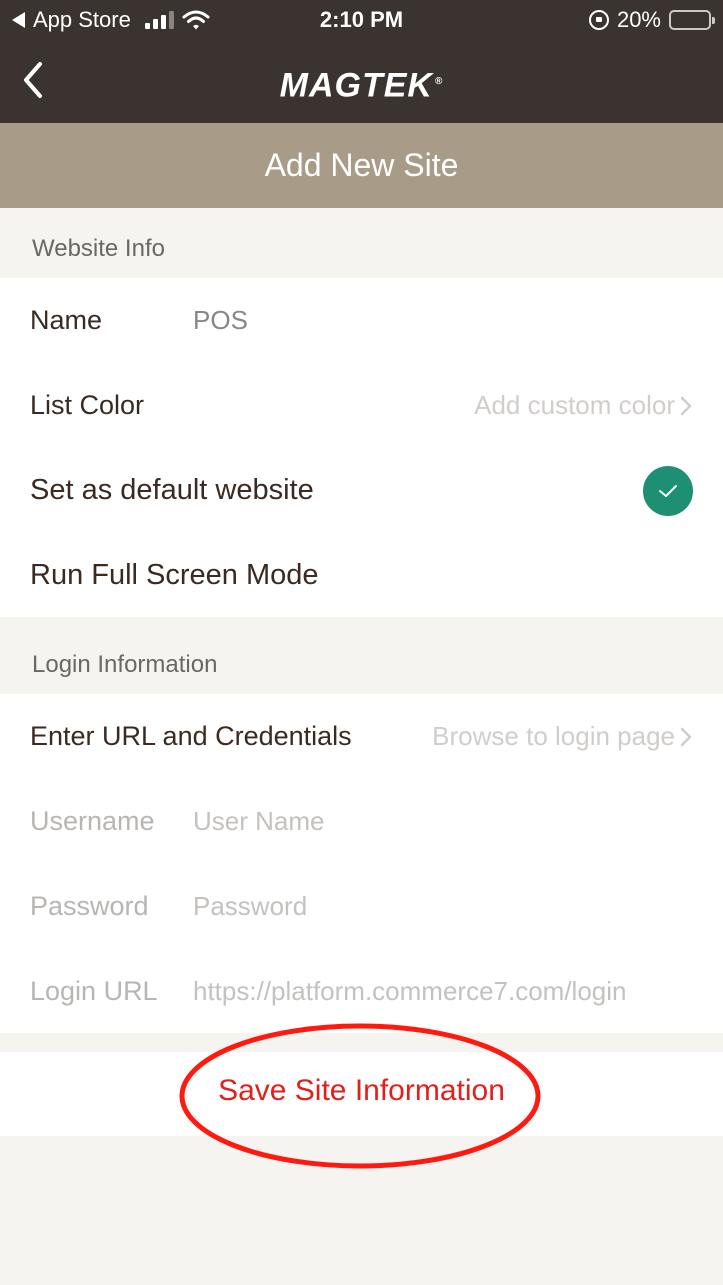  I want to click on status-right: 20%, so click(651, 20).